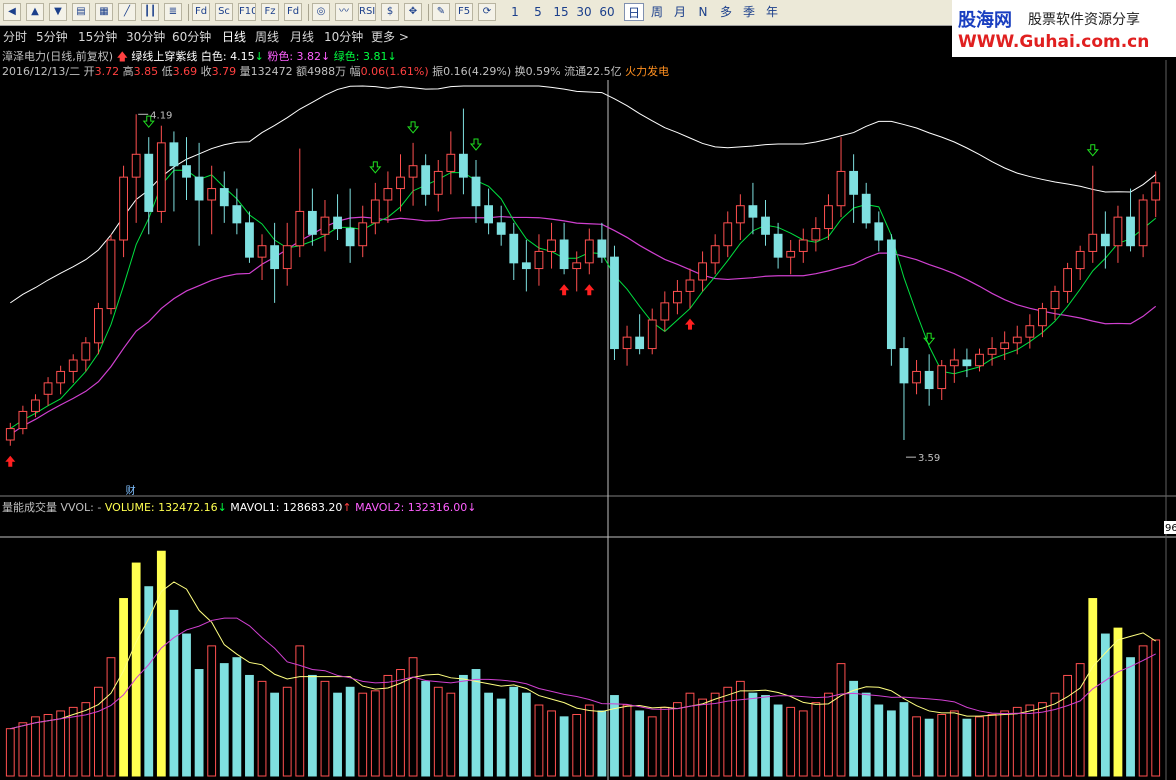  I want to click on down-arrow-icon: ▼, so click(58, 12).